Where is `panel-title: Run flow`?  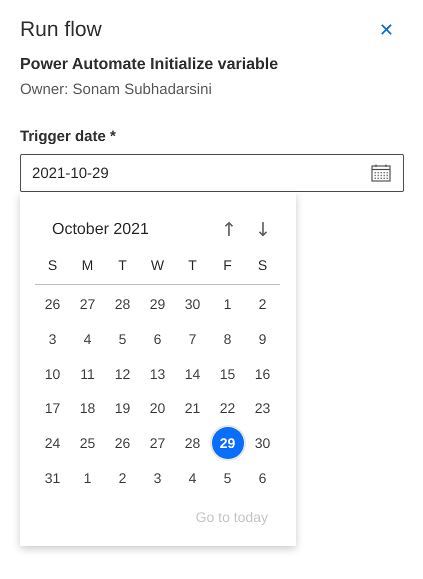
panel-title: Run flow is located at coordinates (61, 30).